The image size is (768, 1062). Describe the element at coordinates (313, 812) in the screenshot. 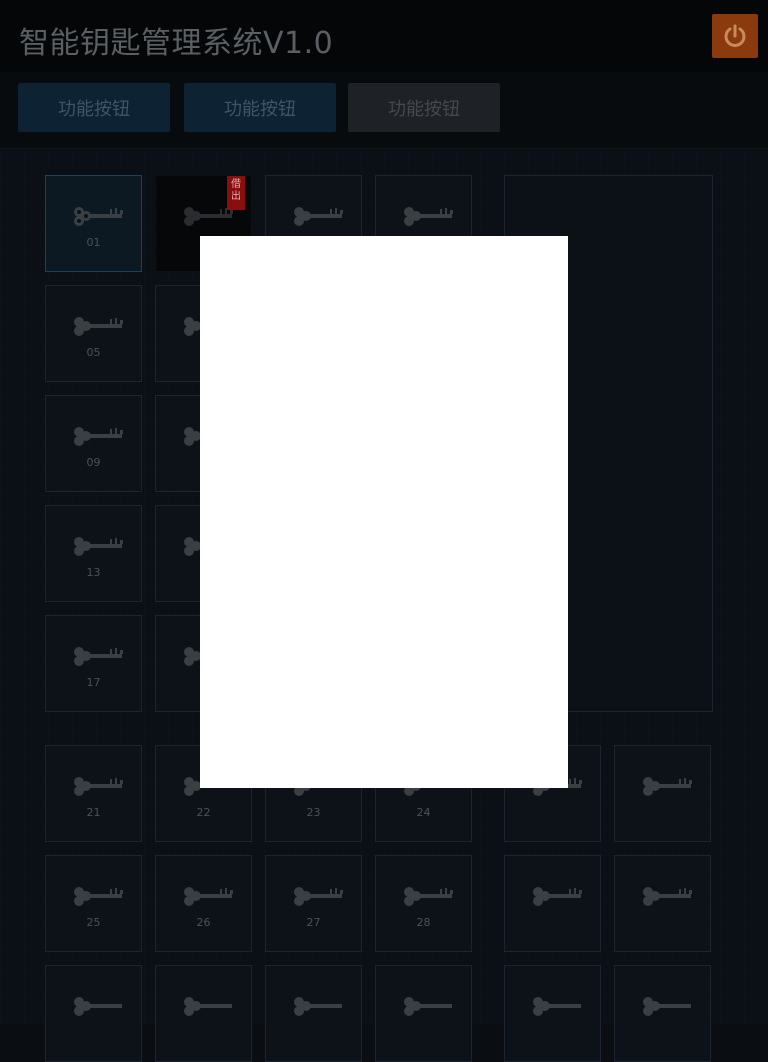

I see `slot-number: 23` at that location.